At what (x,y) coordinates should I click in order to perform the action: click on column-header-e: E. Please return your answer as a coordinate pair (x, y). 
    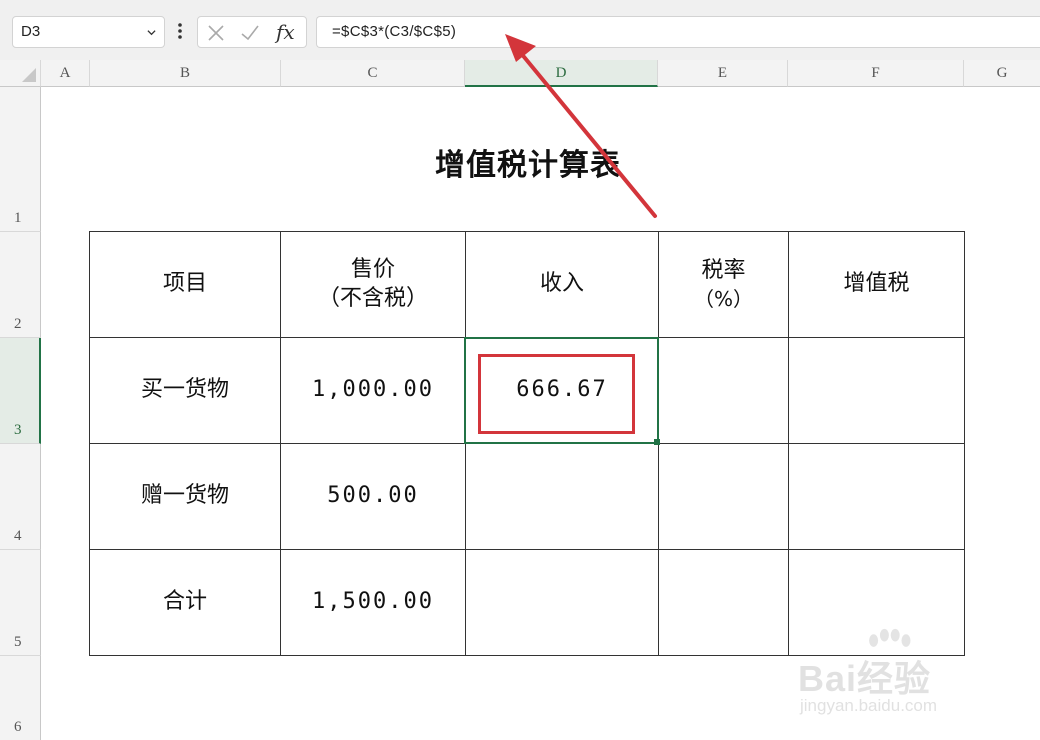
    Looking at the image, I should click on (723, 73).